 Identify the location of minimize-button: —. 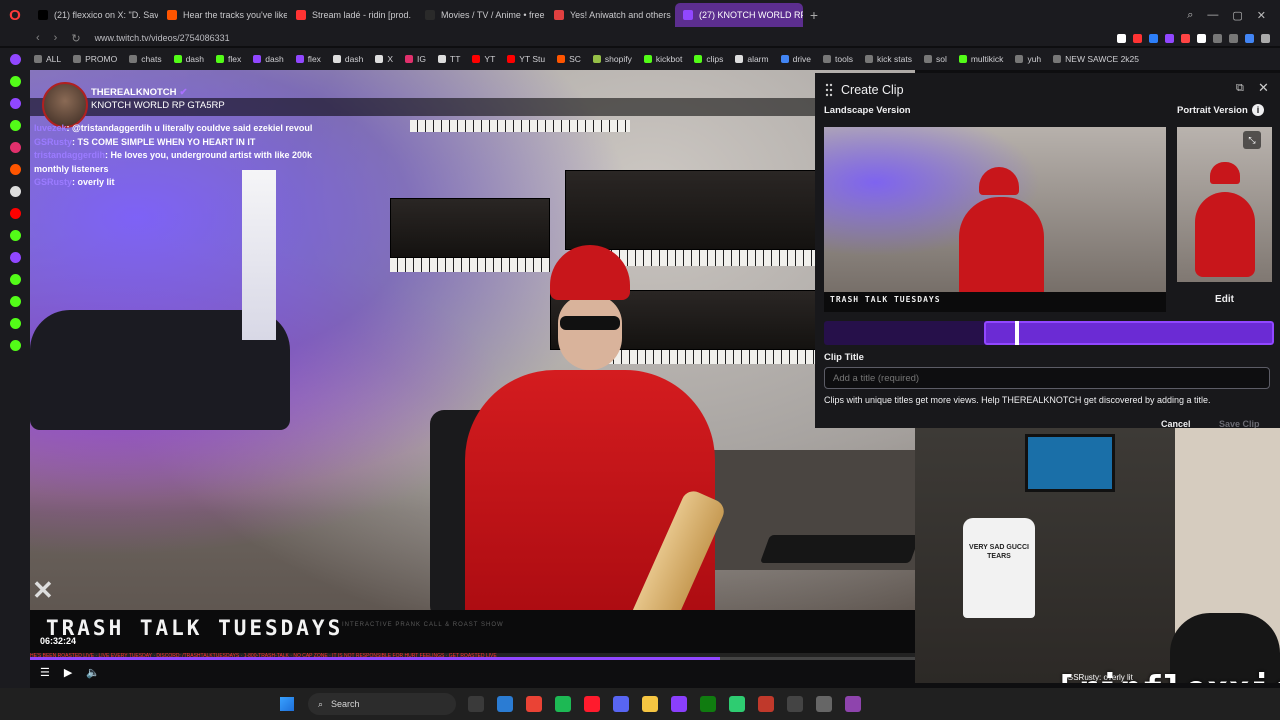
(1212, 15).